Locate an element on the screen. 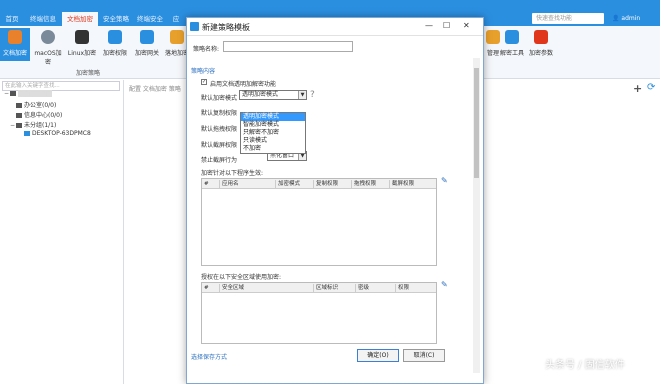  column-header: 复制权限 is located at coordinates (333, 184).